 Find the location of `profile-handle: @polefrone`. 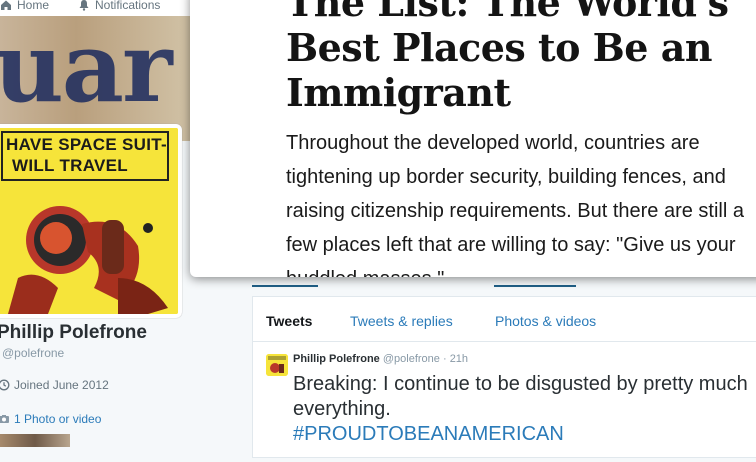

profile-handle: @polefrone is located at coordinates (33, 353).